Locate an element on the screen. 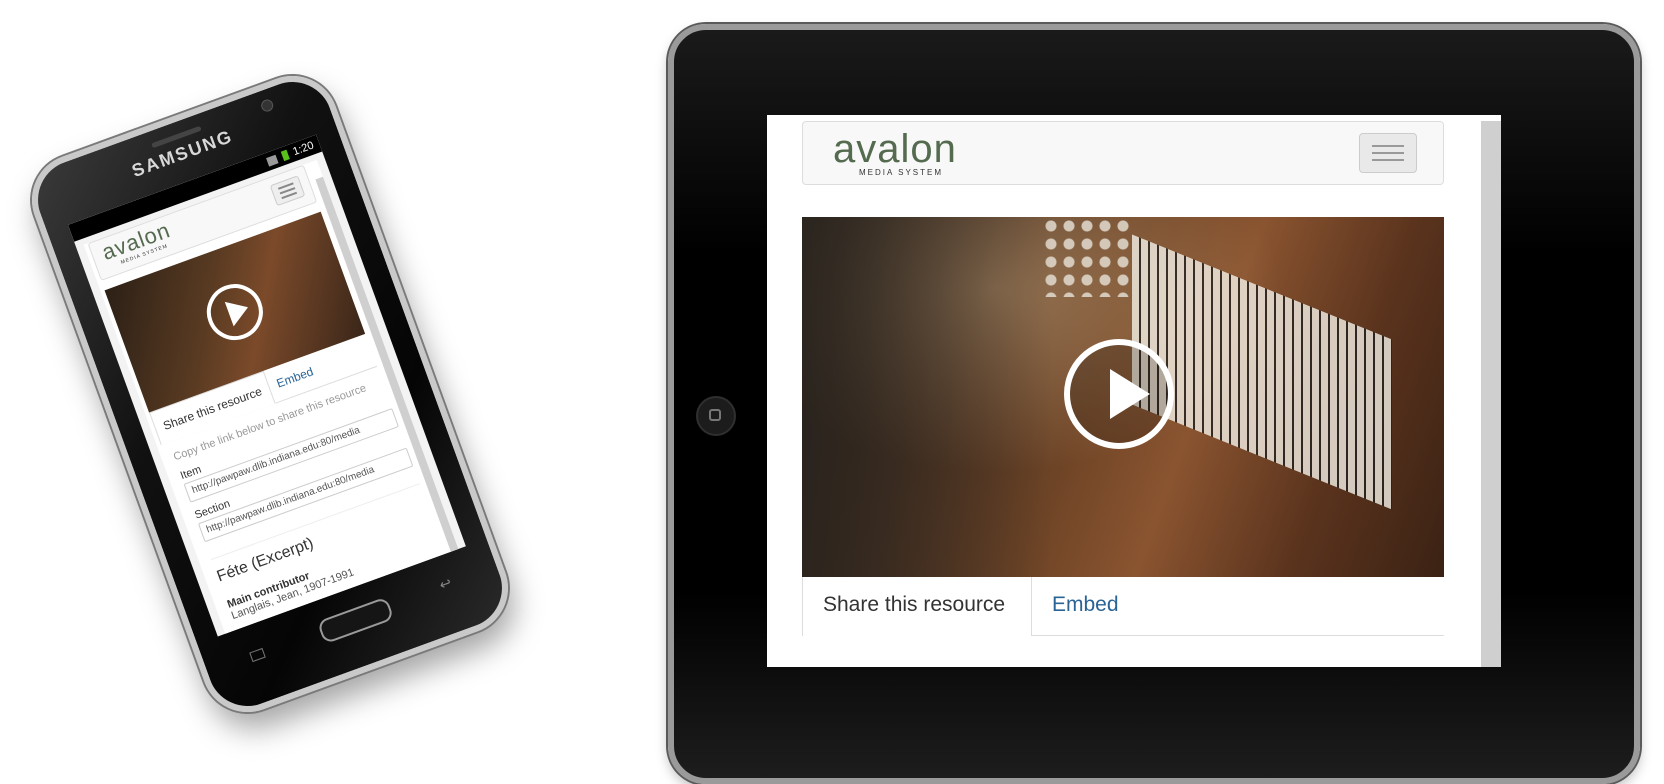 This screenshot has width=1664, height=784. tab-share: Share this resource is located at coordinates (917, 606).